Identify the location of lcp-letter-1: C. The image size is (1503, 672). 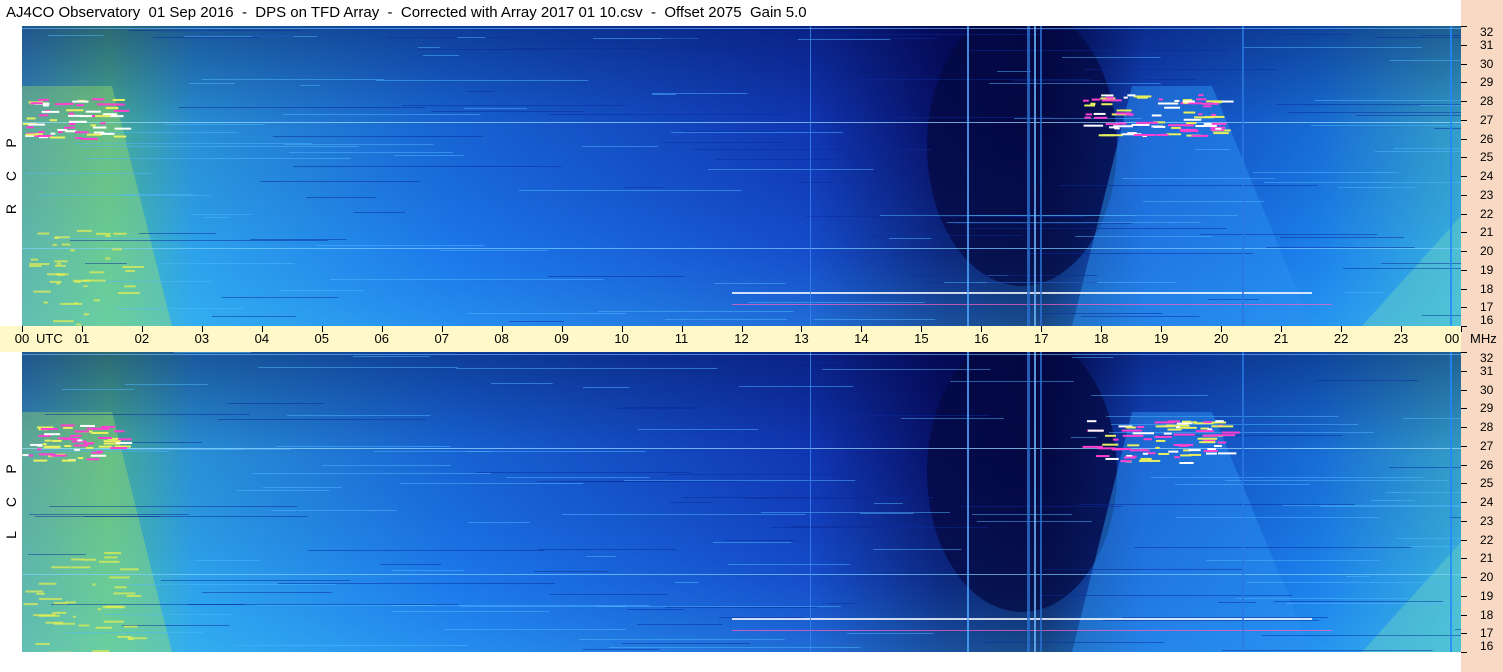
(11, 502).